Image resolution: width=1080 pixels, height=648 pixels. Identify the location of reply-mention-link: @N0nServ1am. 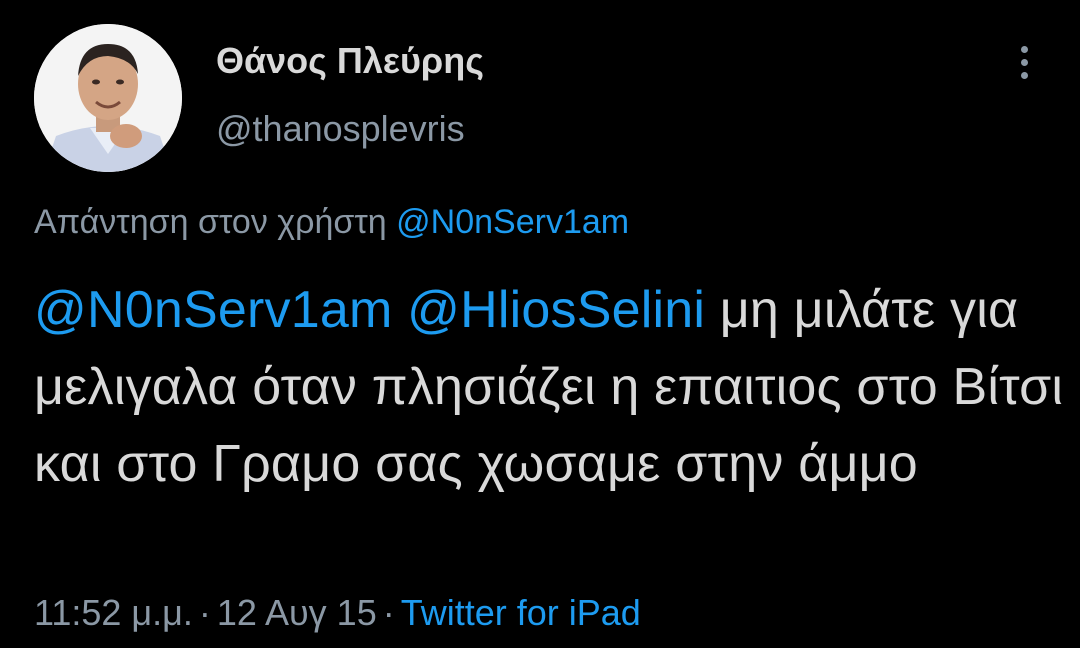
(512, 222).